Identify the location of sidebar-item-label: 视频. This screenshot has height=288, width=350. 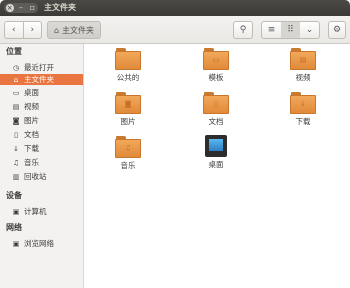
(31, 106).